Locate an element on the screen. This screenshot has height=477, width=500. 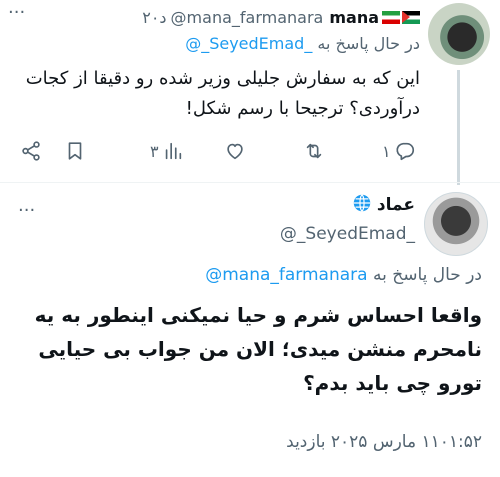
display-name: mana is located at coordinates (354, 17).